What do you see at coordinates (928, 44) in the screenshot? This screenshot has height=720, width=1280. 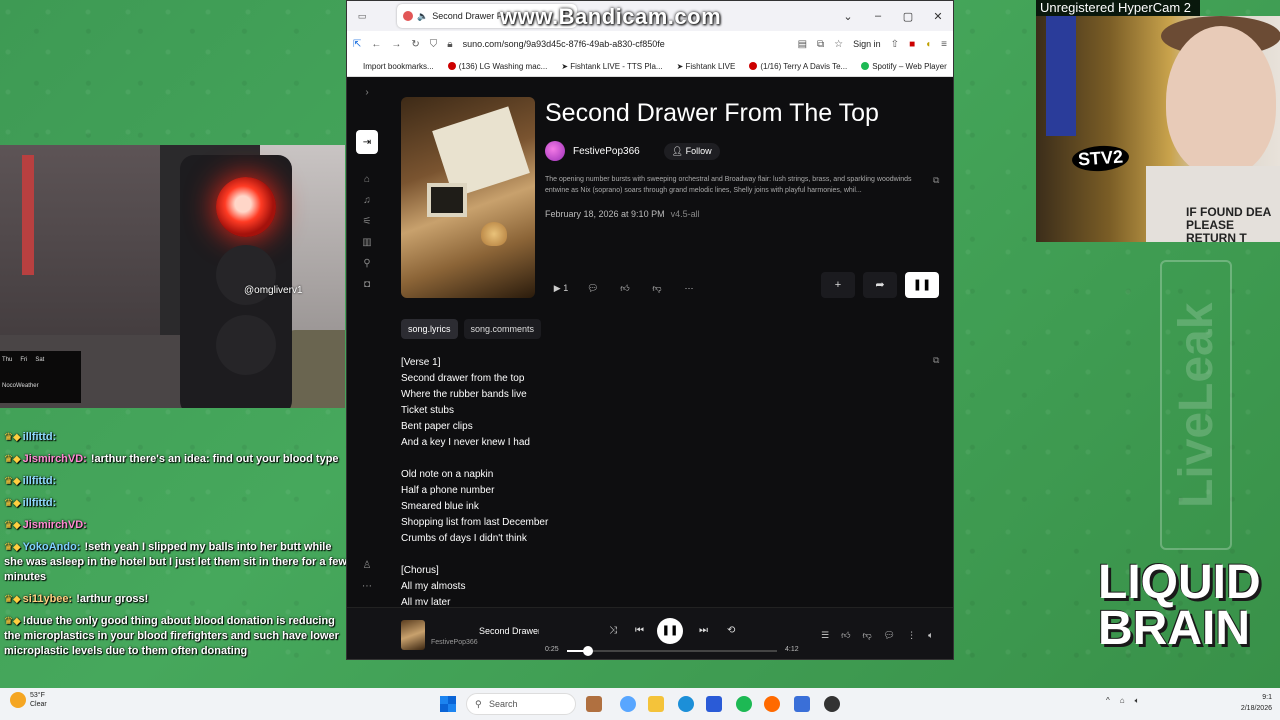 I see `audio-icon: ◖` at bounding box center [928, 44].